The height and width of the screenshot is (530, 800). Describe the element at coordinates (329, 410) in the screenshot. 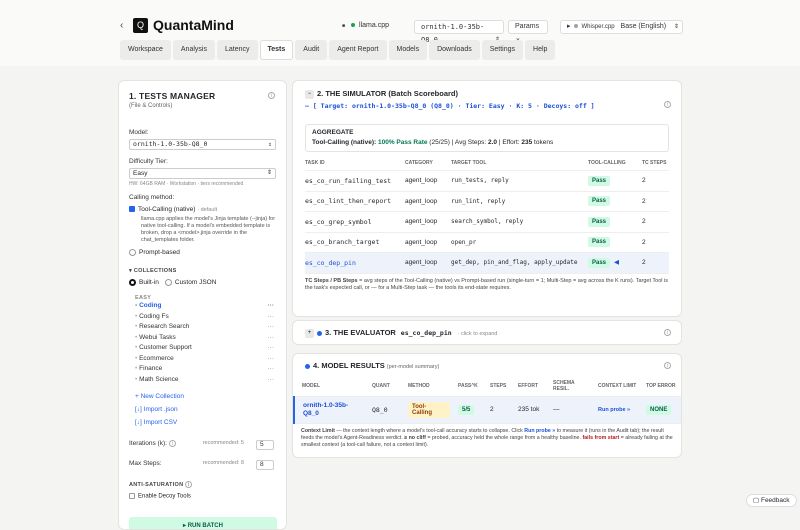

I see `result-model: ornith-1.0-35b-Q8_0` at that location.